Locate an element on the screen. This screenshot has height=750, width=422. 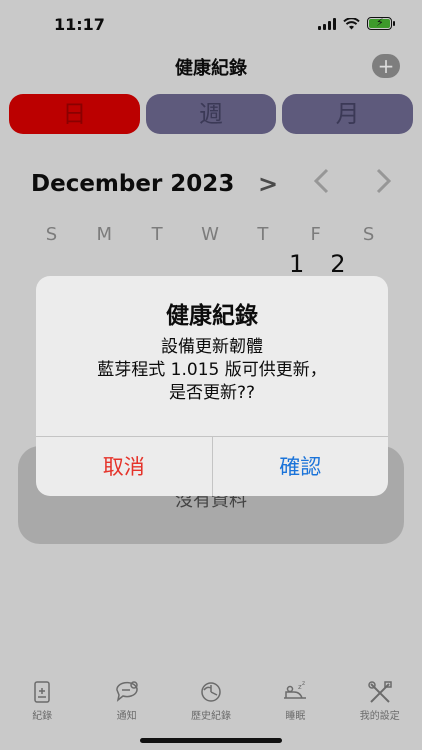
segment-month: 月 is located at coordinates (348, 114).